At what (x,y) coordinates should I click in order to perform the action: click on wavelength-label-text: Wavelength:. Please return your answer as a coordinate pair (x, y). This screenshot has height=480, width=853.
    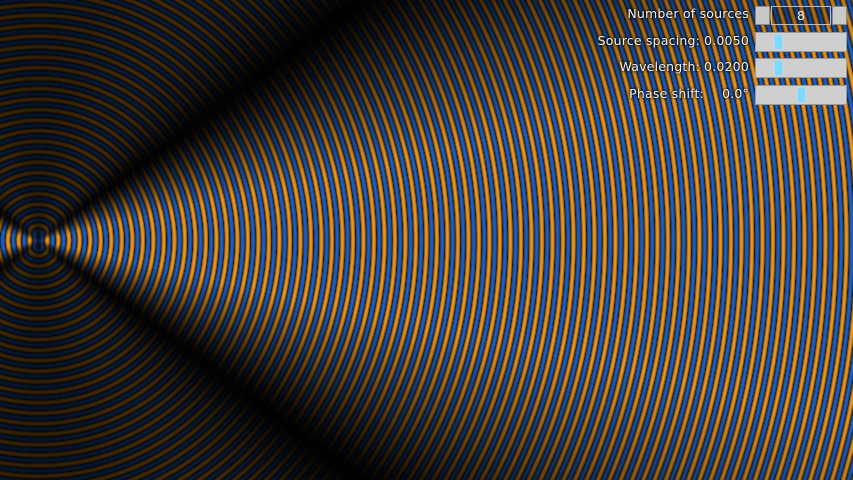
    Looking at the image, I should click on (660, 66).